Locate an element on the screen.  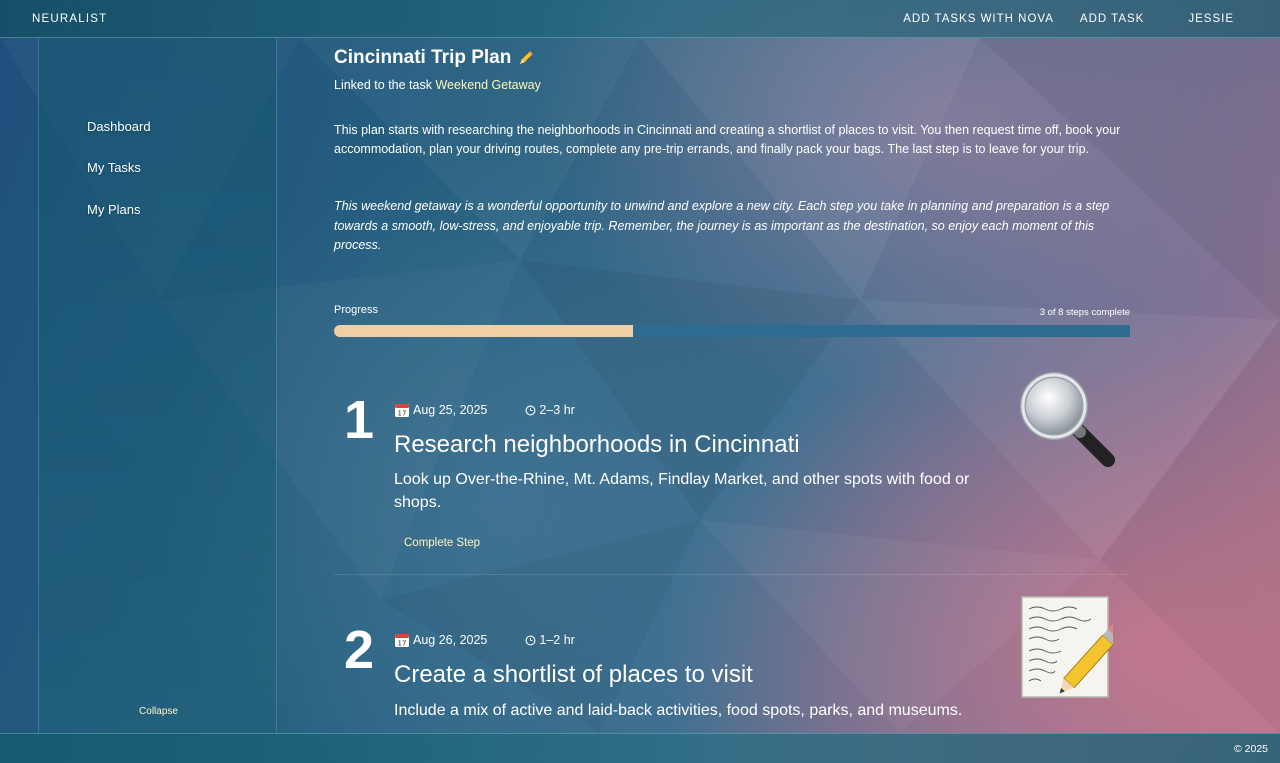
plan-title-row: Cincinnati Trip Plan is located at coordinates (434, 58).